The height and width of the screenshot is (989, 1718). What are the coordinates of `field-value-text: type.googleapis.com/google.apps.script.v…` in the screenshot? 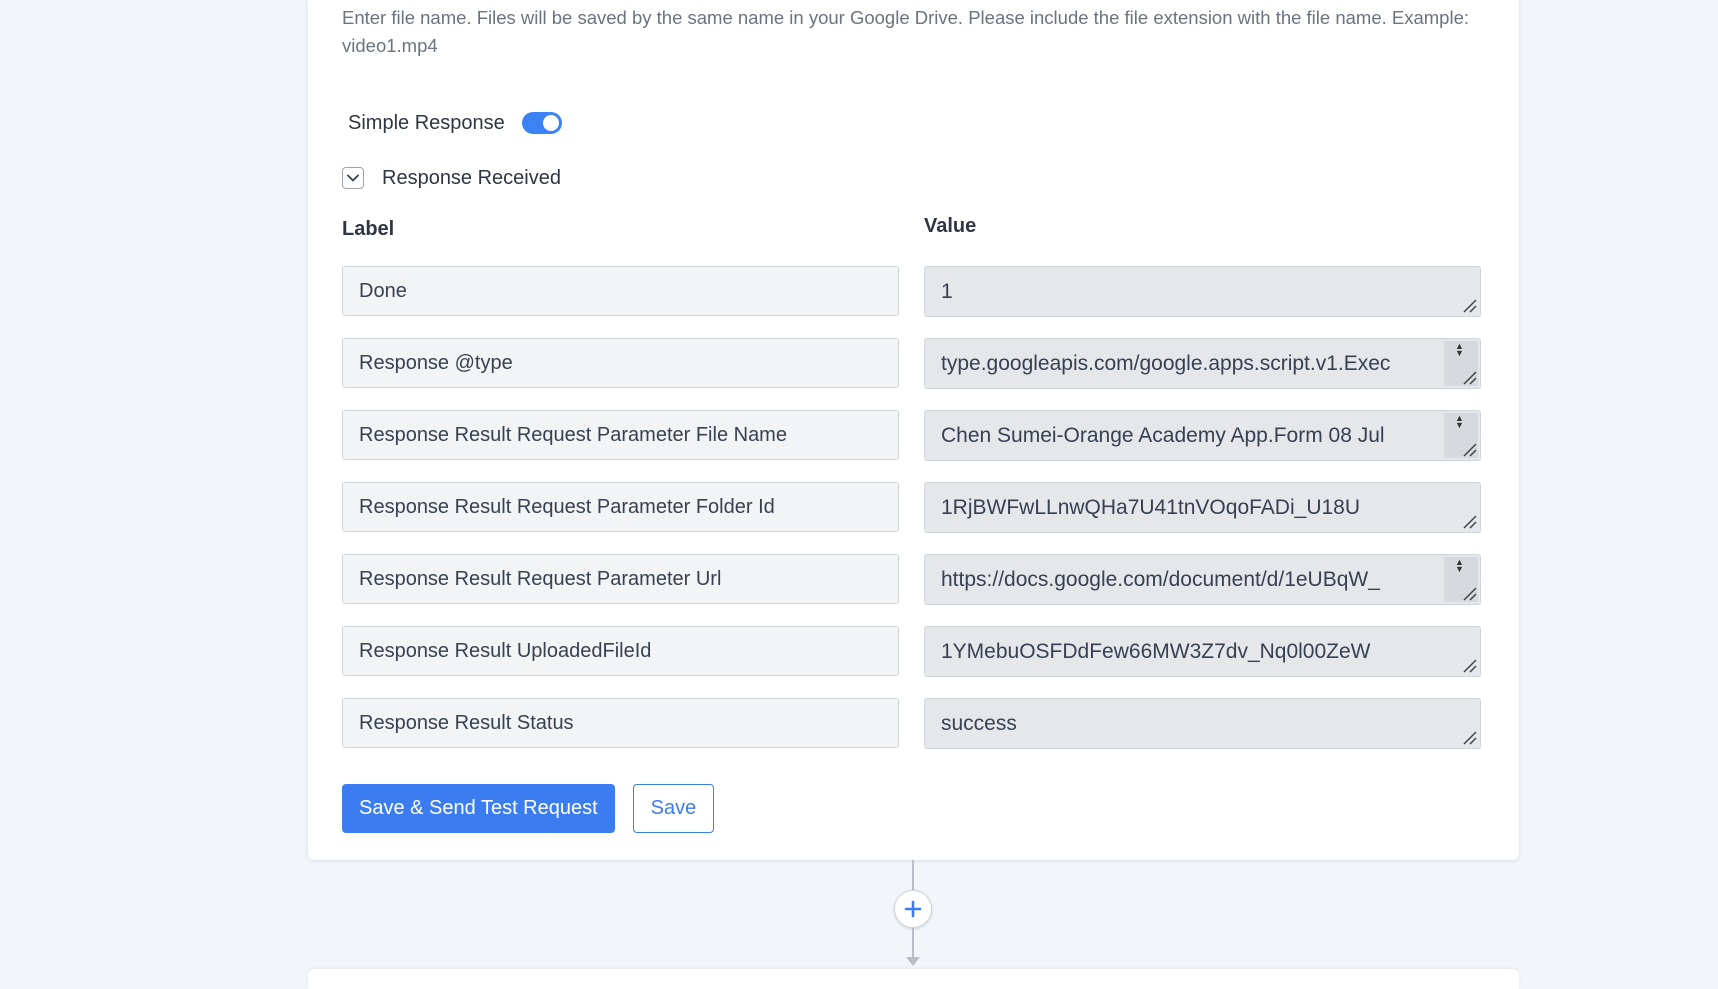 It's located at (1166, 363).